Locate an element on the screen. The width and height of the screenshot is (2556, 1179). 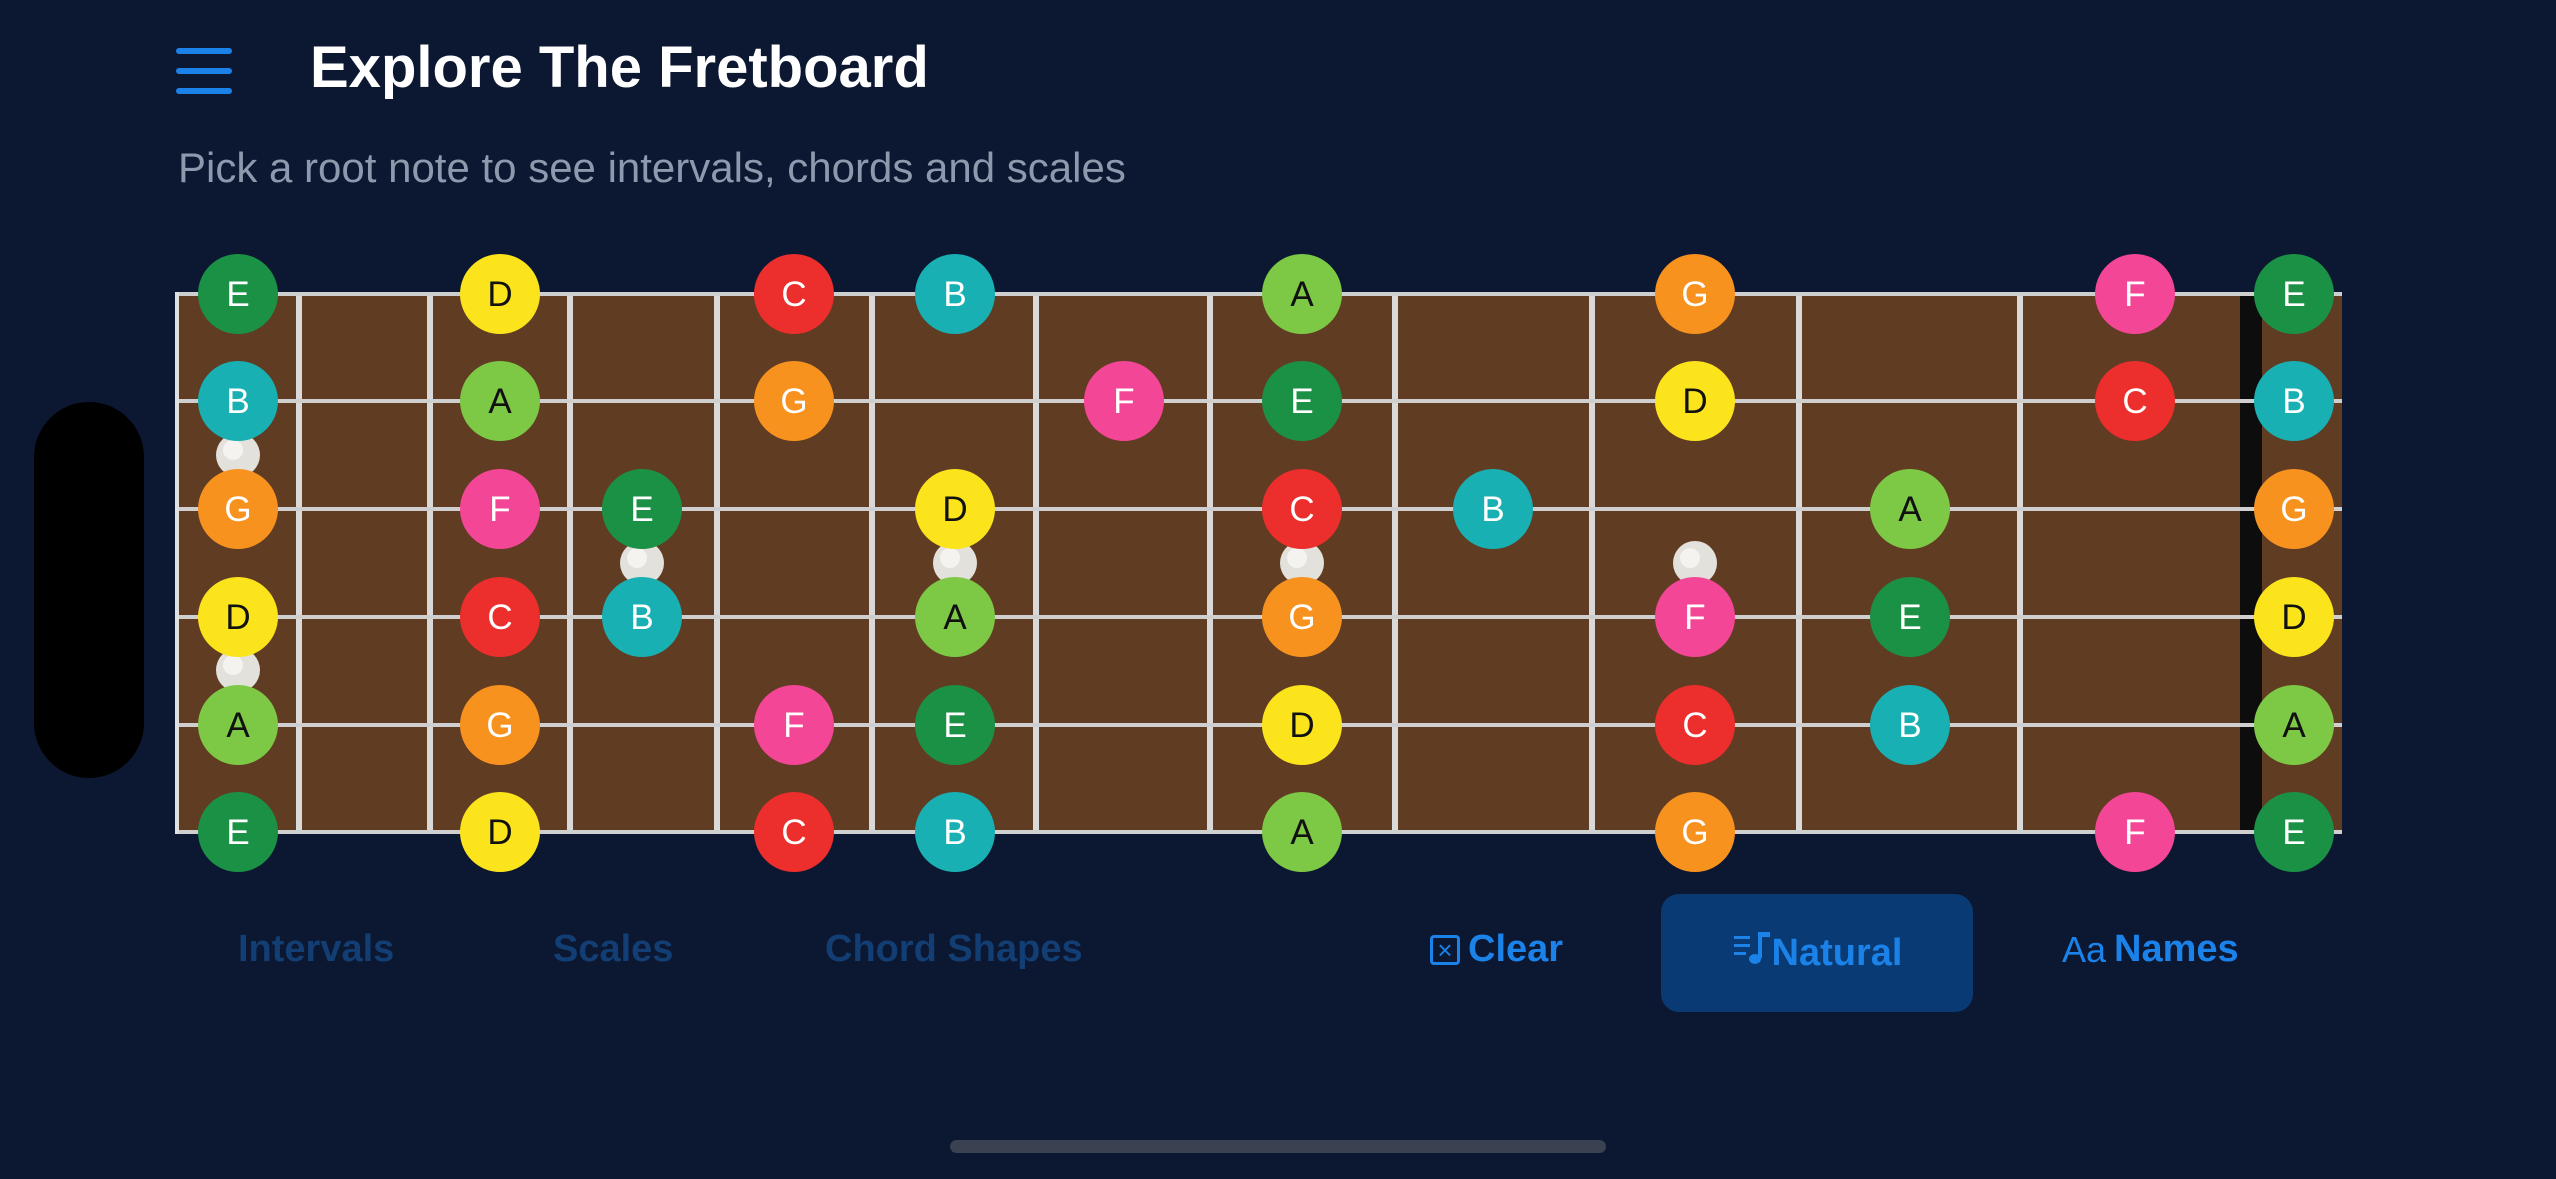
note-E-string-2: E is located at coordinates (1302, 401).